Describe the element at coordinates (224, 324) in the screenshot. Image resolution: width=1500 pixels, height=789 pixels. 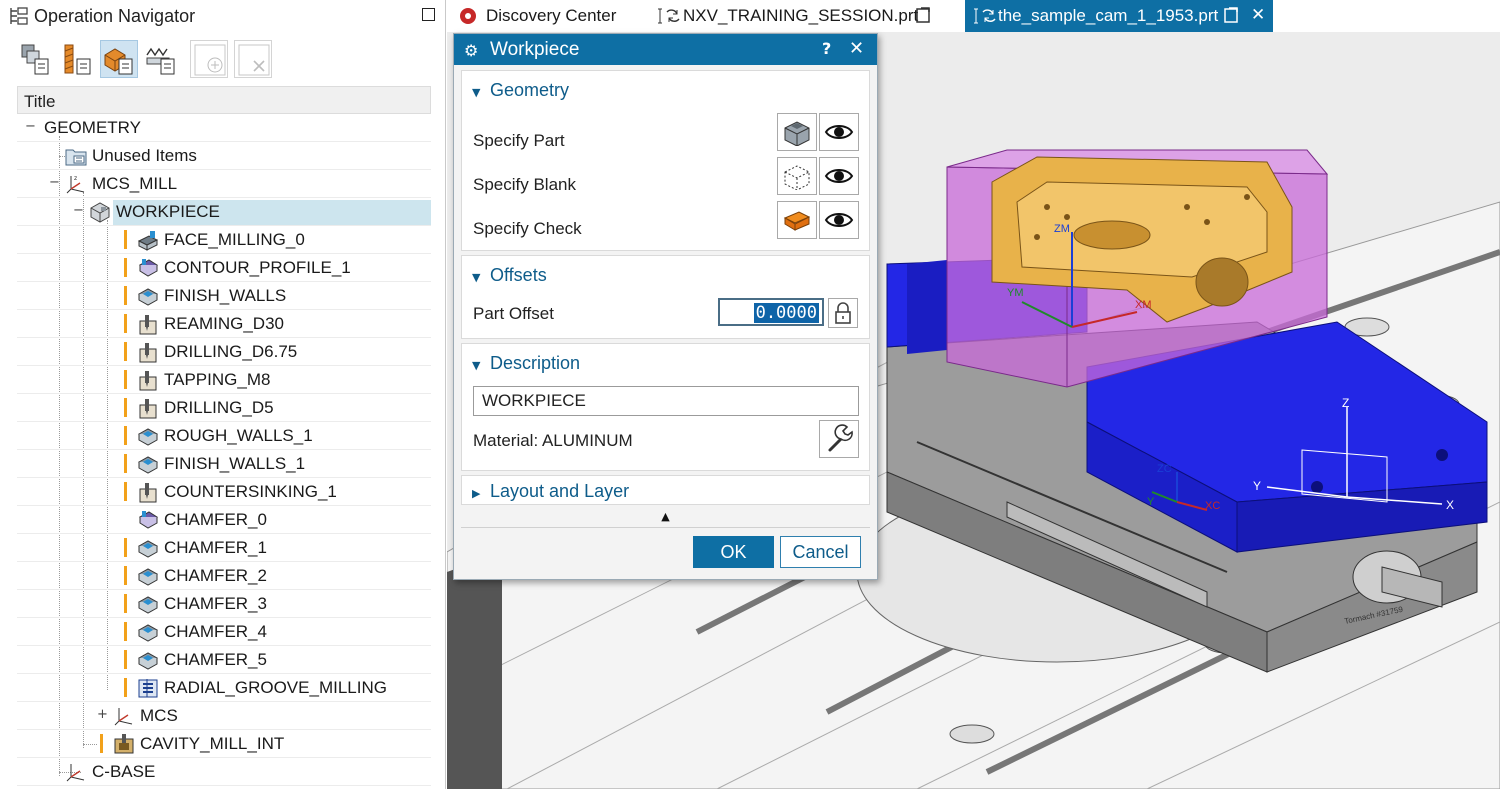
I see `tree-row-operation: REAMING_D30` at that location.